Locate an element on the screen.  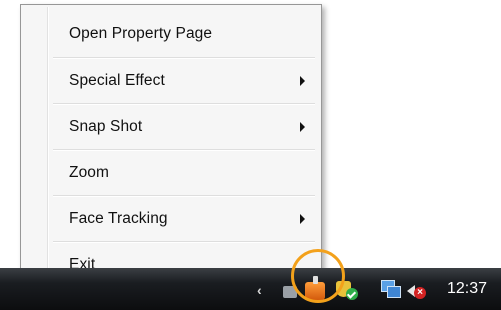
highlight-ring is located at coordinates (318, 276).